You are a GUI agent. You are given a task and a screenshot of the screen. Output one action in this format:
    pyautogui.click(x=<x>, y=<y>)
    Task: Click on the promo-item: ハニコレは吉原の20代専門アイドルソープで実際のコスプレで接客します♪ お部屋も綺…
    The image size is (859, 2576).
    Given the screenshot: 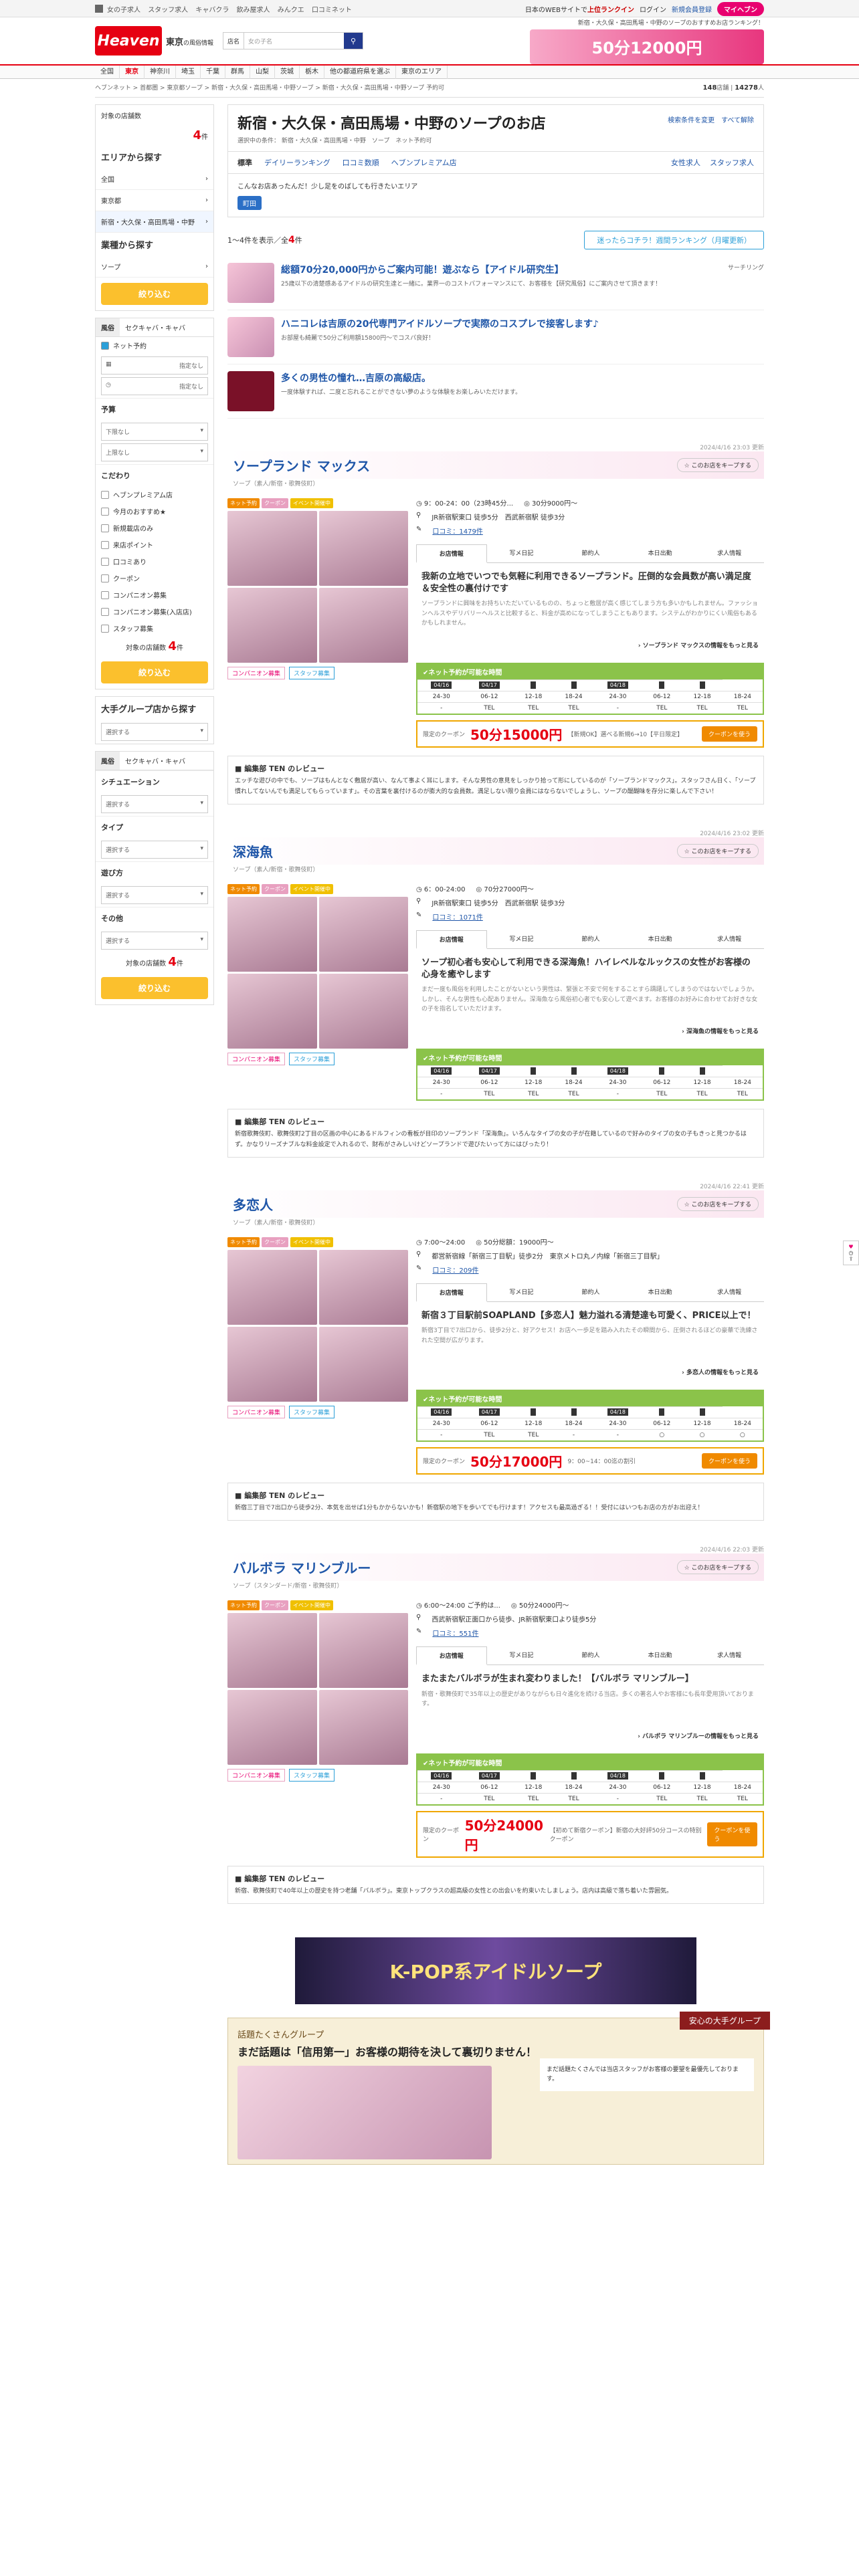 What is the action you would take?
    pyautogui.click(x=495, y=337)
    